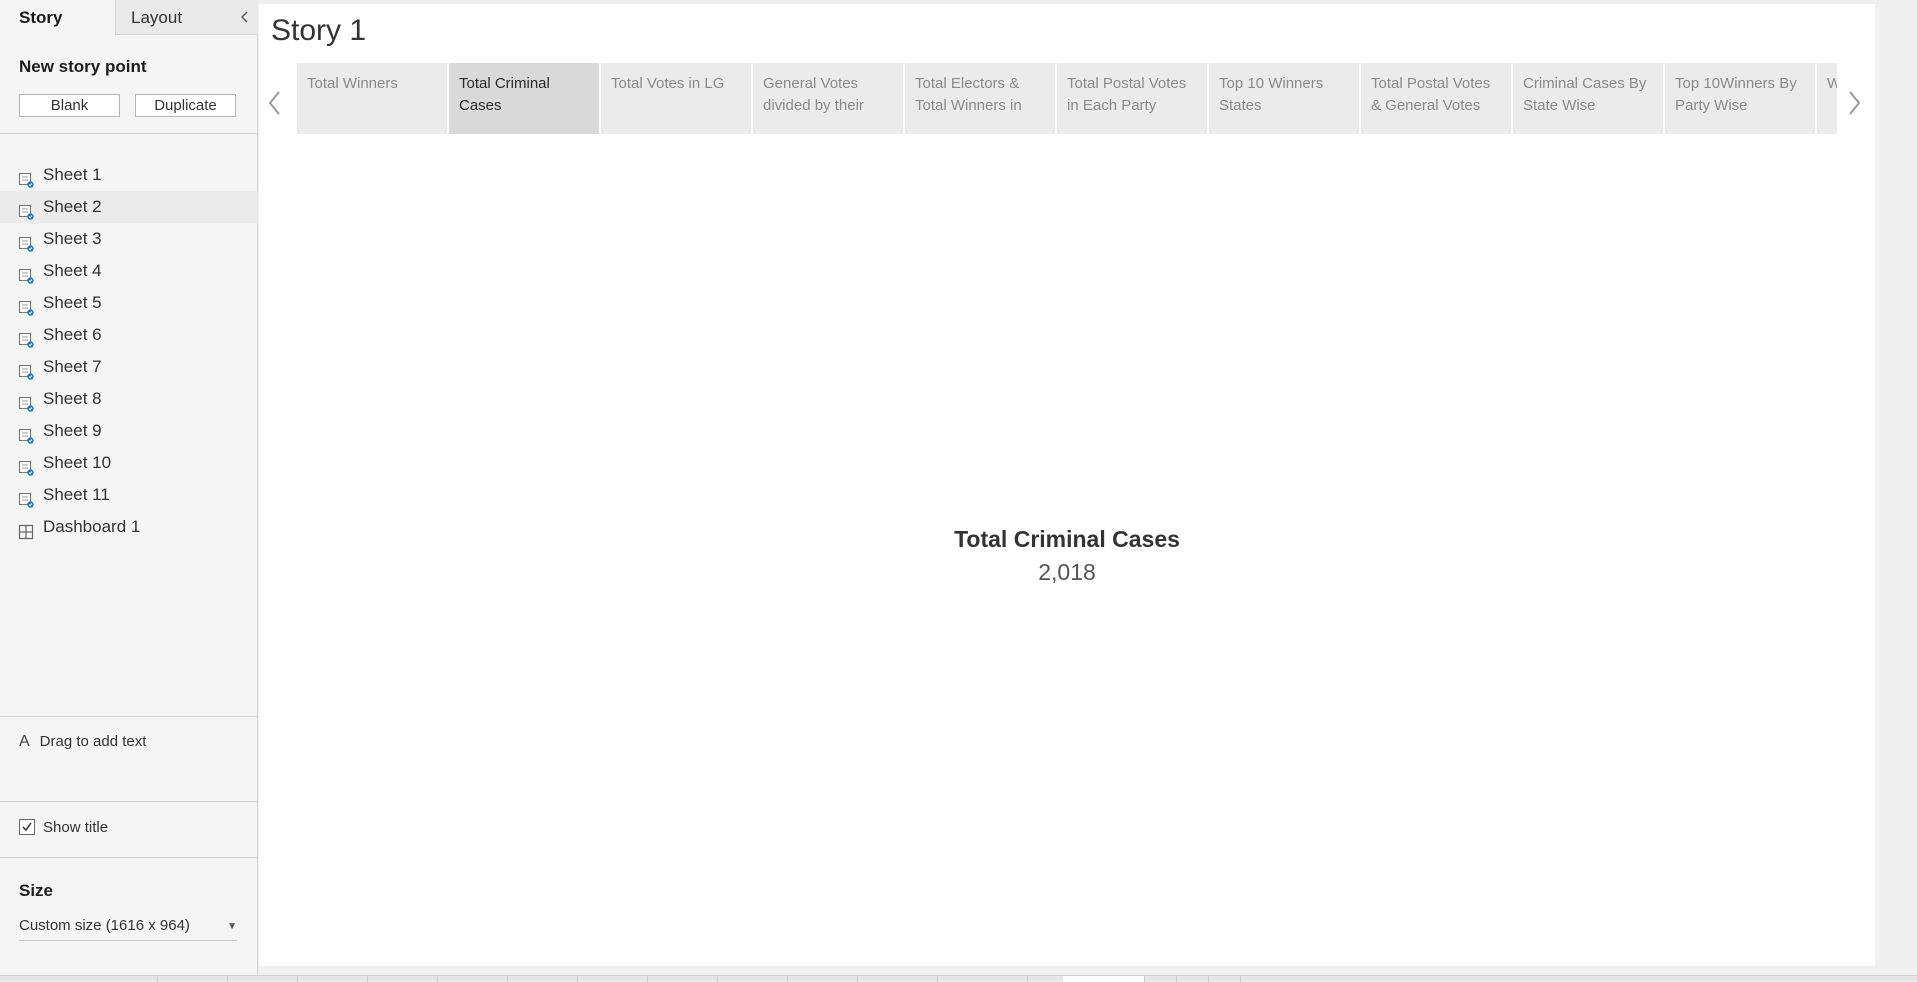 This screenshot has height=982, width=1917. What do you see at coordinates (1161, 979) in the screenshot?
I see `new-story-tab` at bounding box center [1161, 979].